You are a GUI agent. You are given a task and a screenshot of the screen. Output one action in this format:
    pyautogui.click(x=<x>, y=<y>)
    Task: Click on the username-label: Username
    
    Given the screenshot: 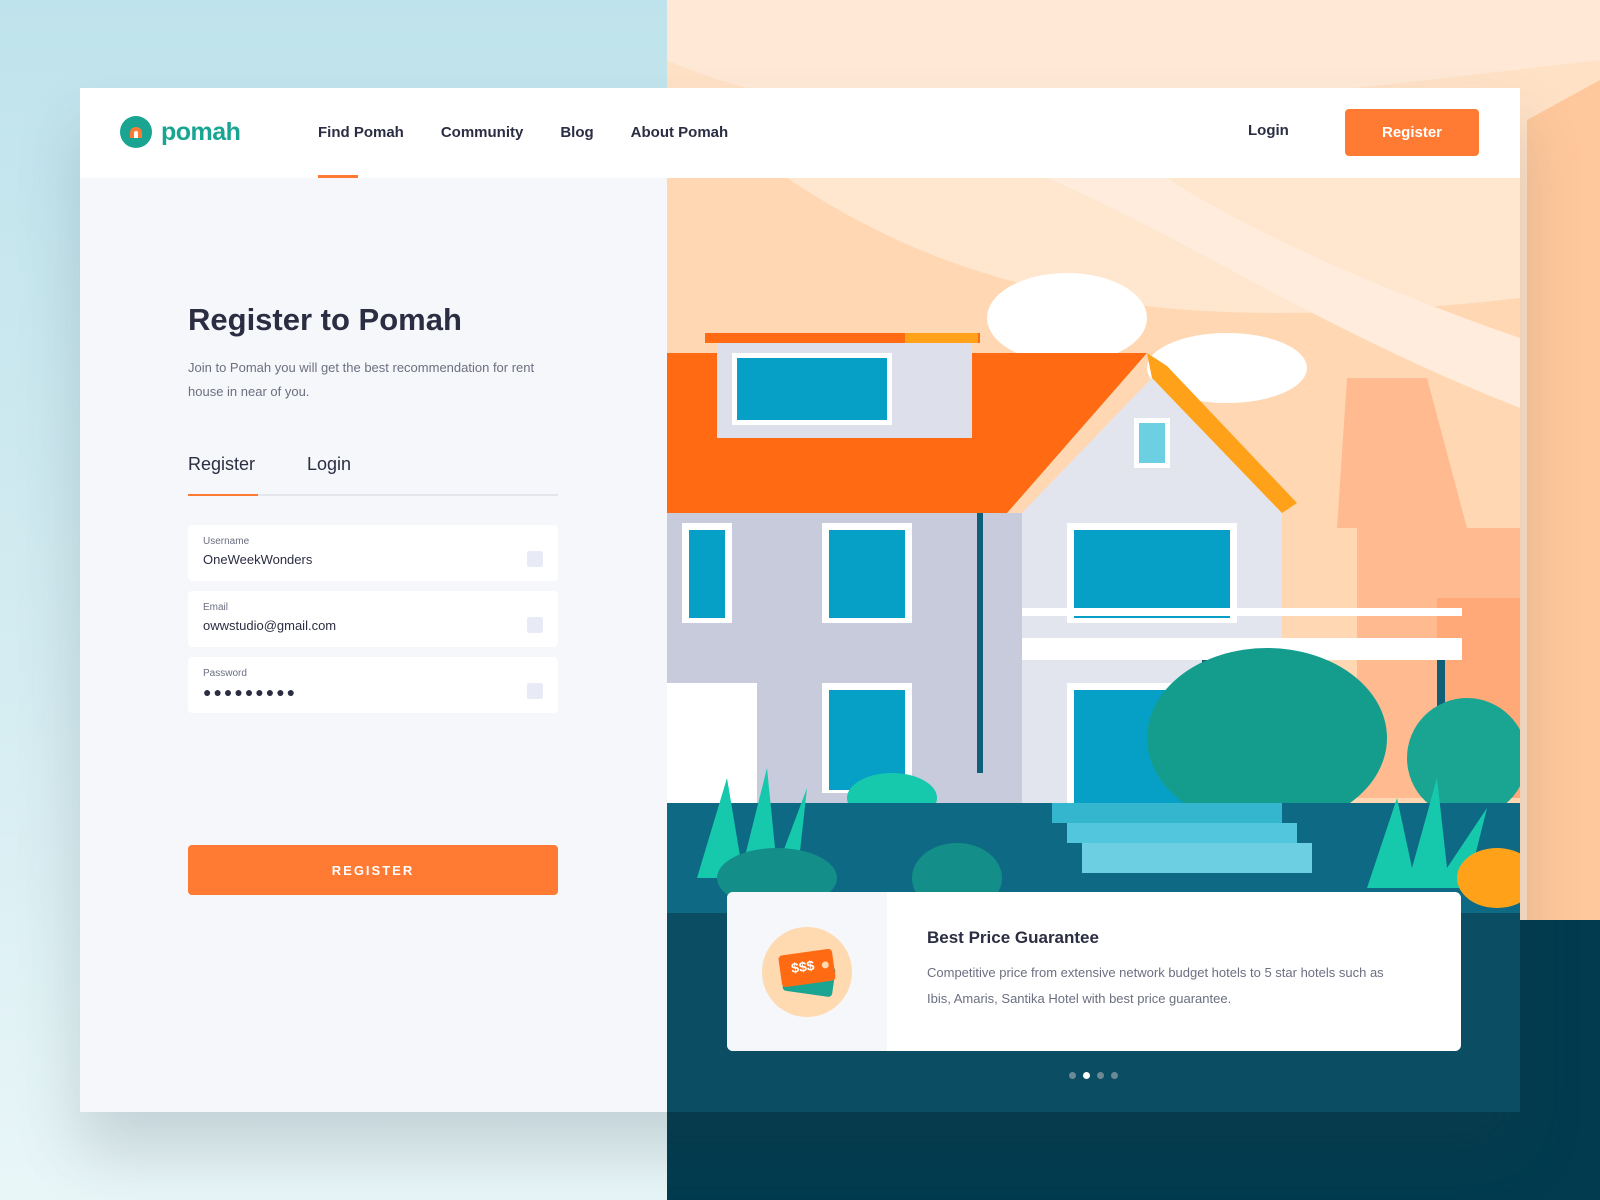 What is the action you would take?
    pyautogui.click(x=226, y=541)
    